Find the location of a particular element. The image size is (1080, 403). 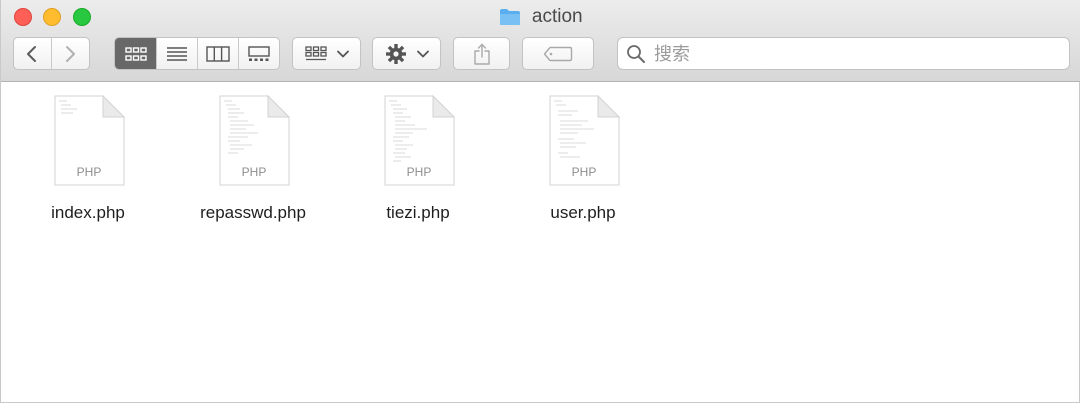

file-name: index.php is located at coordinates (88, 212).